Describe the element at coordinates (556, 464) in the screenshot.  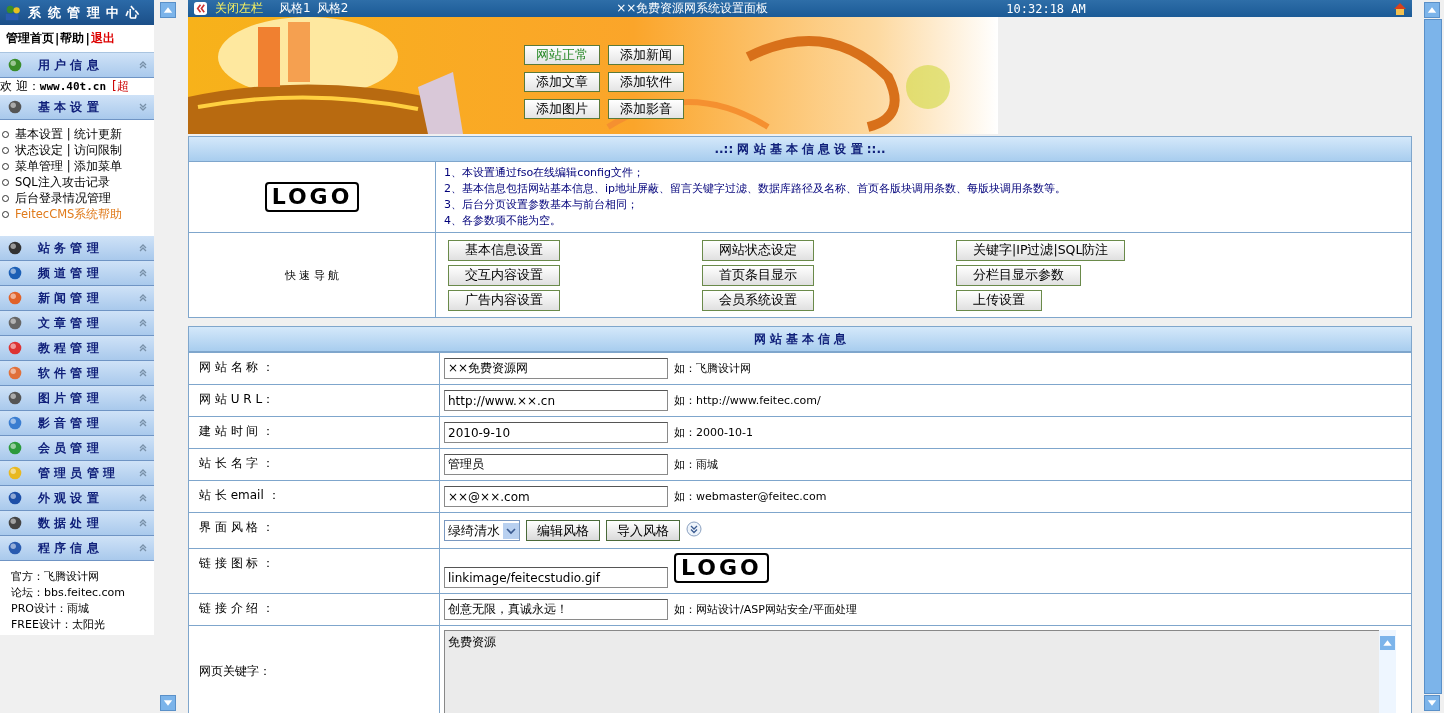
I see `input-field: 管理员` at that location.